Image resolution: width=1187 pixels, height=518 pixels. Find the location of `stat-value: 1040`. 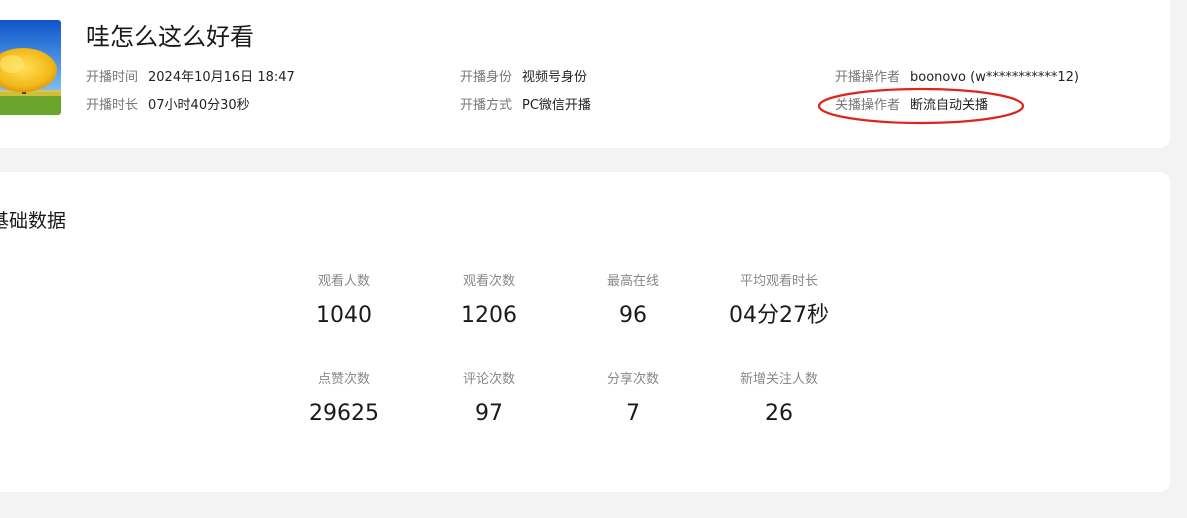

stat-value: 1040 is located at coordinates (344, 315).